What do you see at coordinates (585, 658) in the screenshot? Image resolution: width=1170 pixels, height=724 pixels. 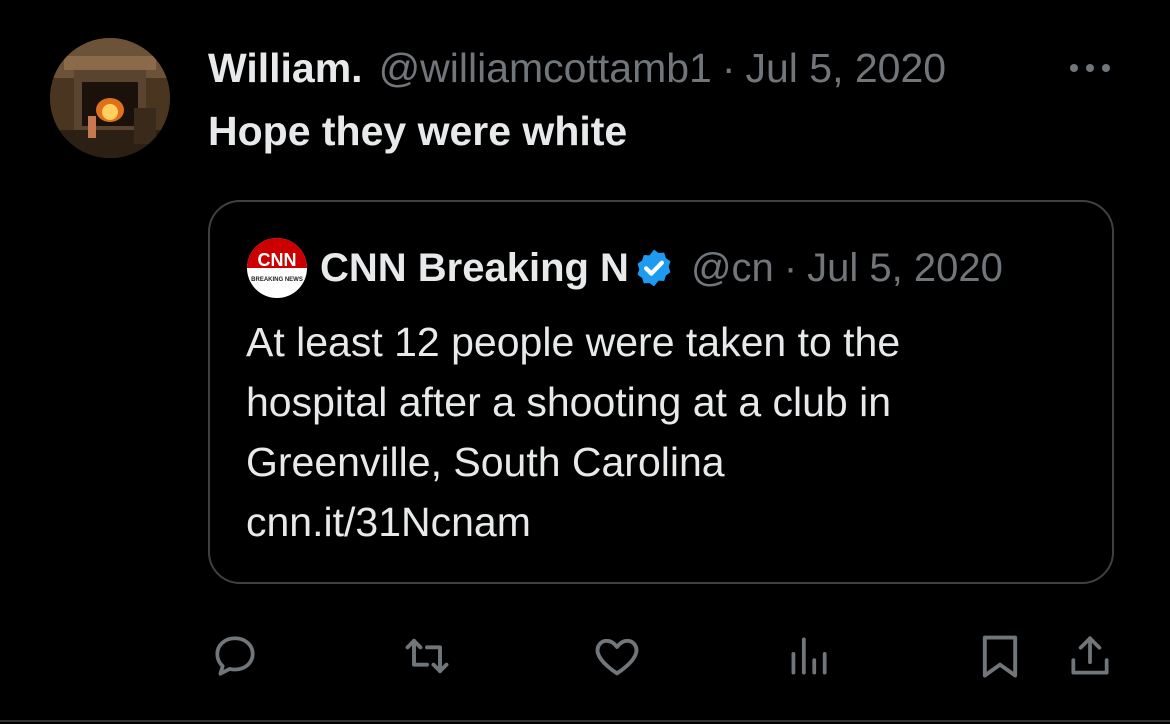 I see `action-bar` at bounding box center [585, 658].